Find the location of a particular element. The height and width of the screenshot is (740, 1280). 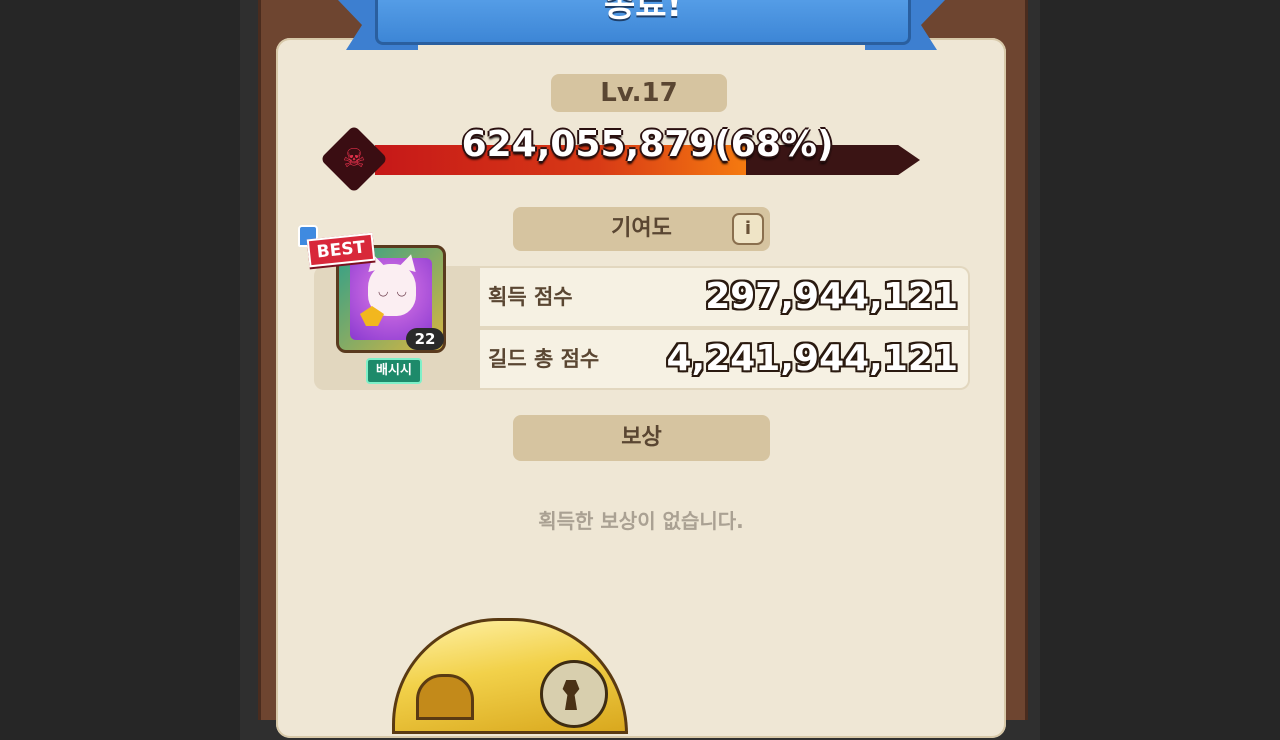

boss-hp-text: 624,055,879(68%) is located at coordinates (647, 144).